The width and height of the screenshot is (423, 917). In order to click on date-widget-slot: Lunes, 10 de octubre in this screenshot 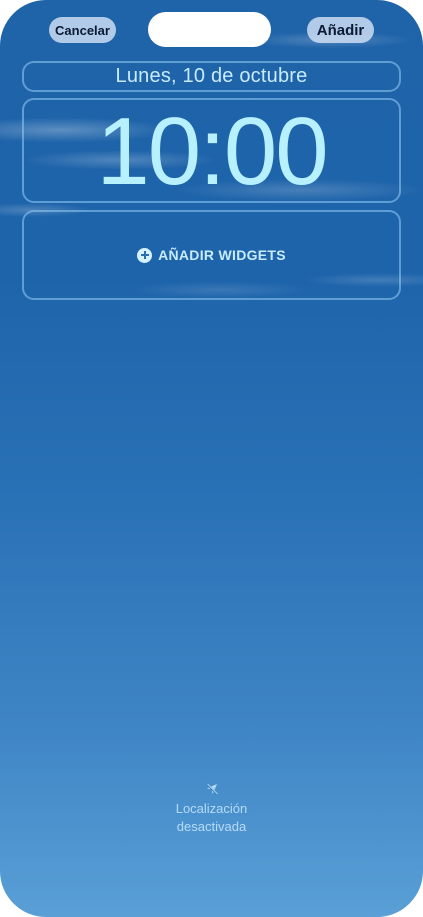, I will do `click(211, 76)`.